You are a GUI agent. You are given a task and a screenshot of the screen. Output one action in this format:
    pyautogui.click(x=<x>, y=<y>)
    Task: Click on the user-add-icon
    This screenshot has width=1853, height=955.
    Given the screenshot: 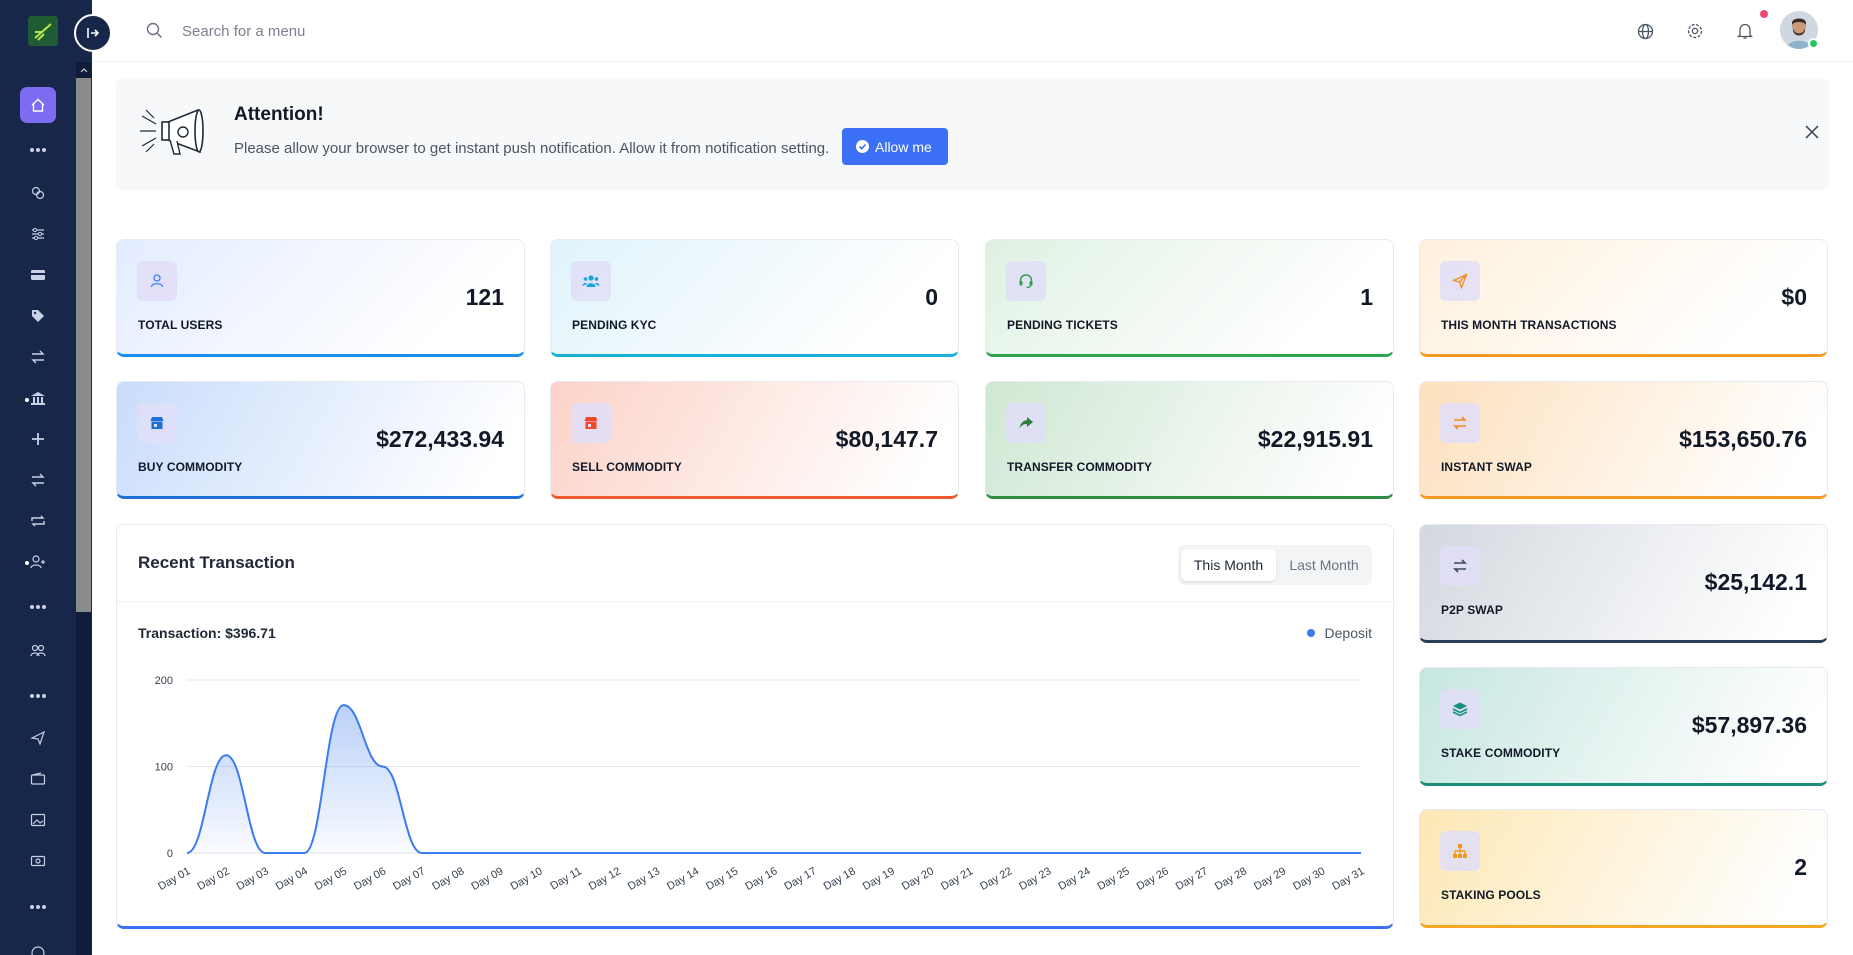 What is the action you would take?
    pyautogui.click(x=38, y=562)
    